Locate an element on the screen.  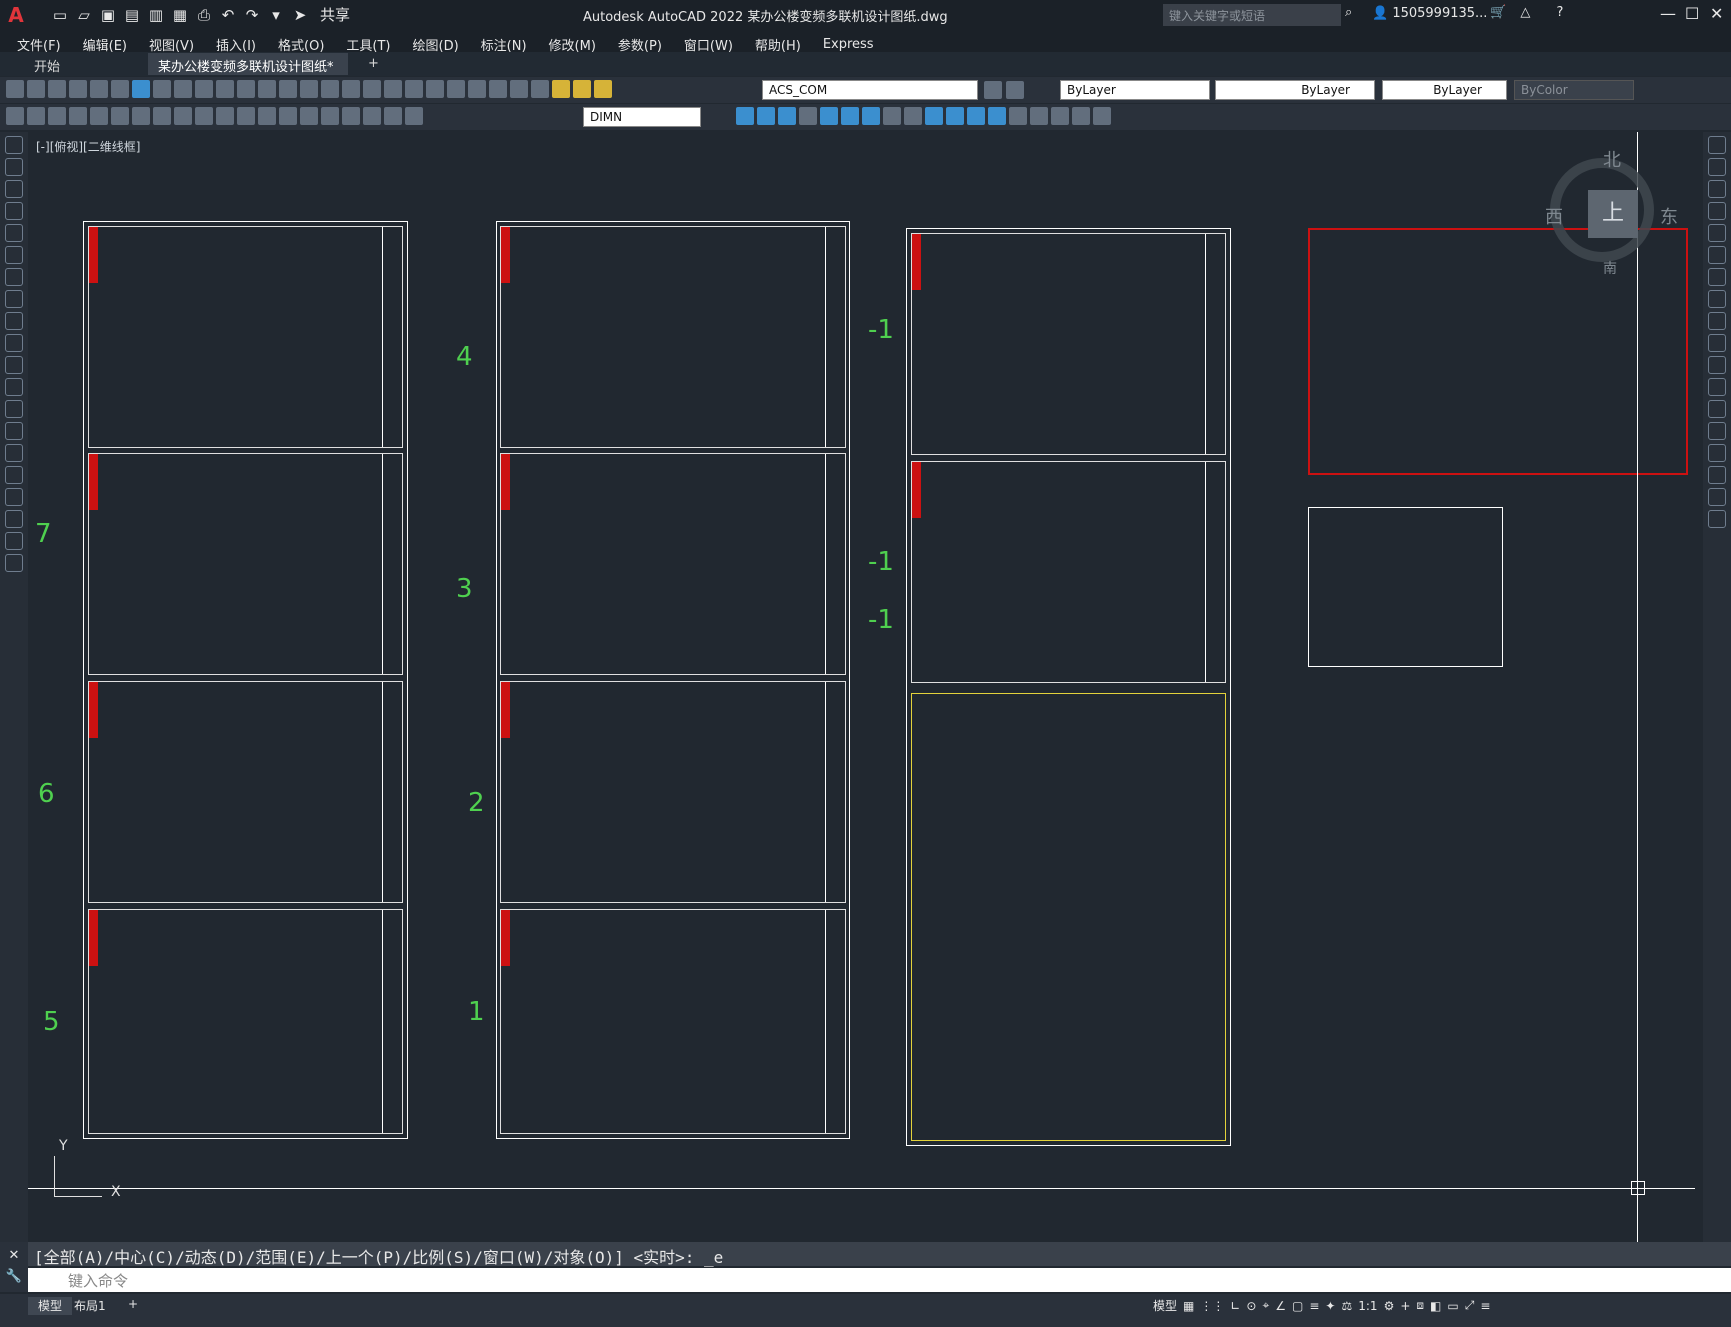
gradient-icon is located at coordinates (14, 475).